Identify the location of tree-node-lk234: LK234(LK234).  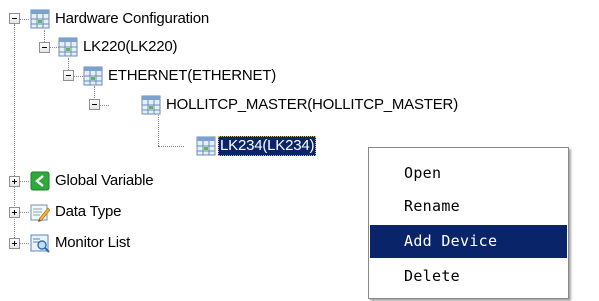
(267, 146).